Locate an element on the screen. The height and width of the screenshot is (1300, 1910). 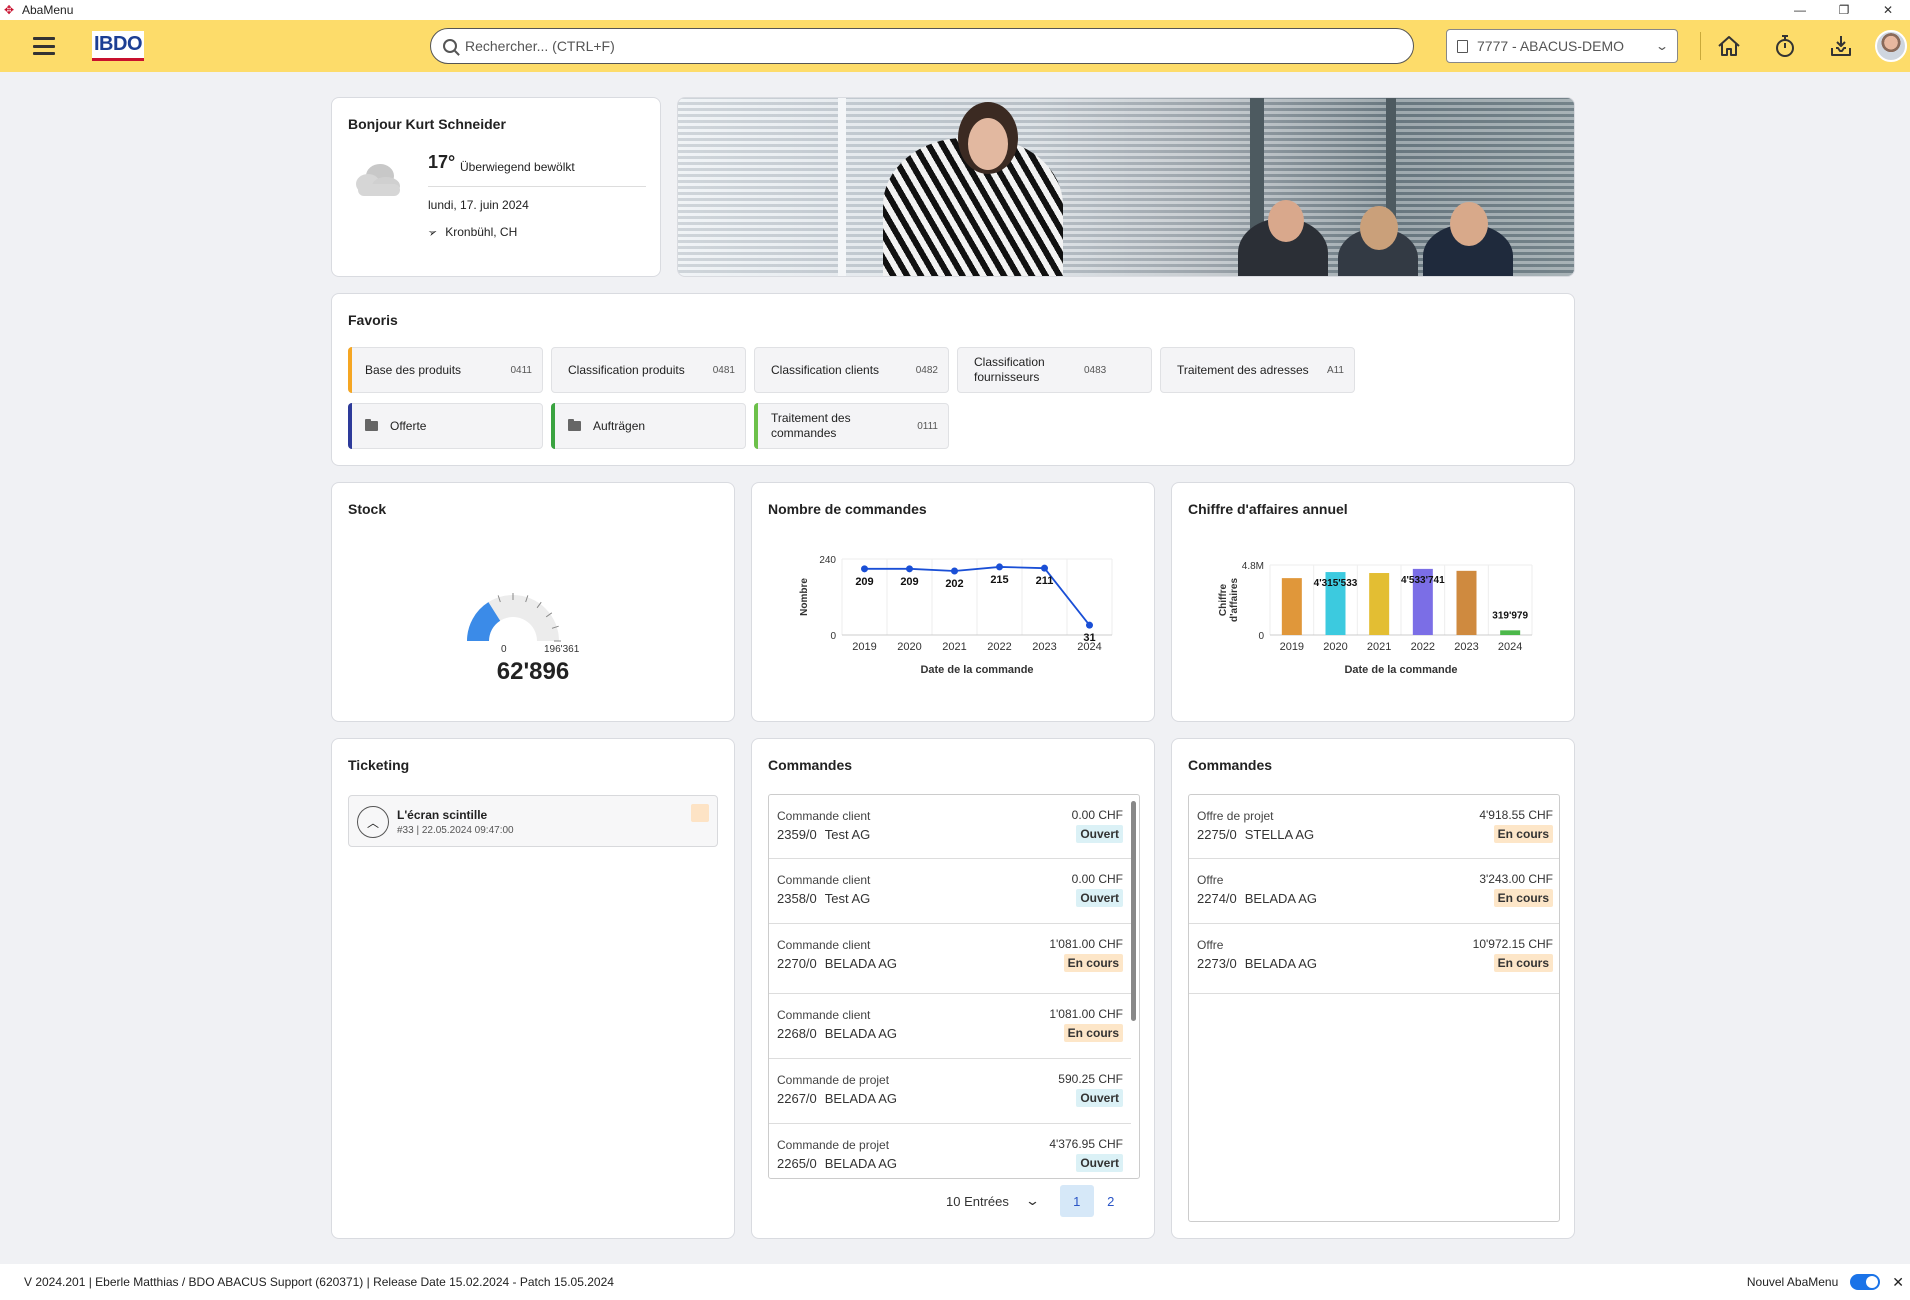
search-input is located at coordinates (915, 46).